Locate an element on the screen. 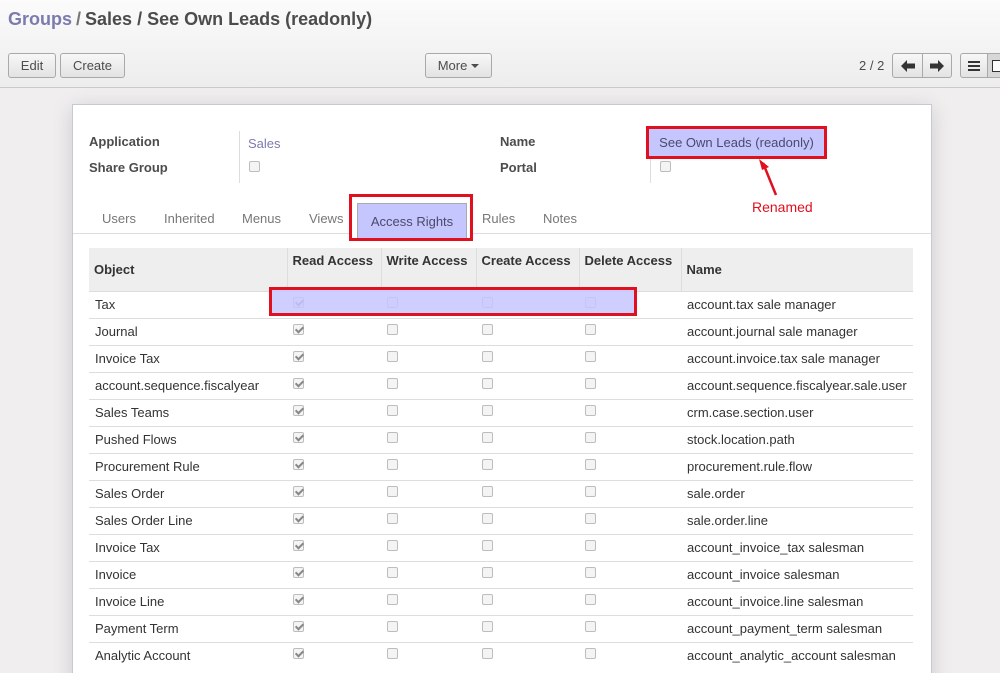 Image resolution: width=1000 pixels, height=673 pixels. tab-users: Users is located at coordinates (119, 218).